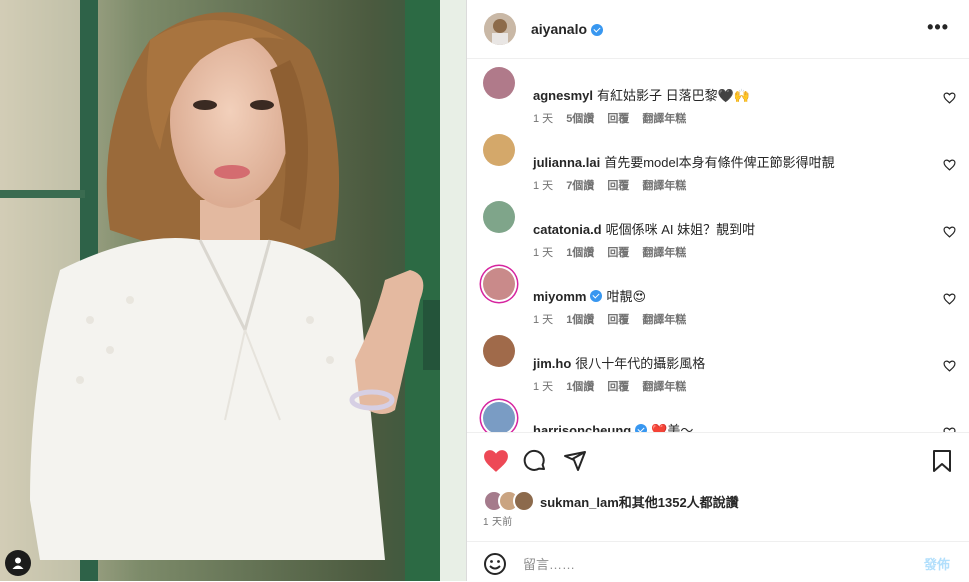  Describe the element at coordinates (679, 502) in the screenshot. I see `likes-count-text: 和其他1352人都說讚` at that location.